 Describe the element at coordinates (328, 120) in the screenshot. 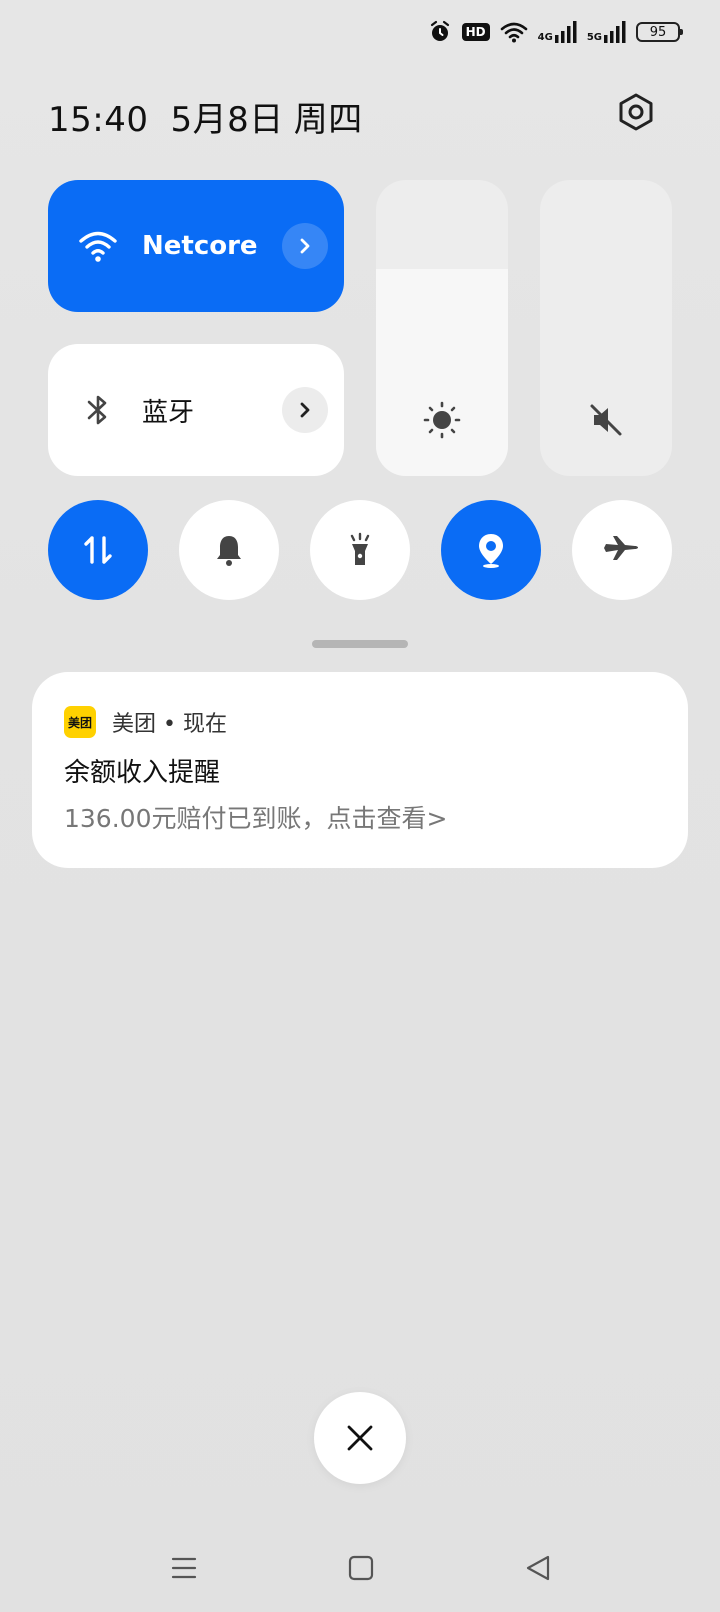

I see `weekday-label: 周四` at that location.